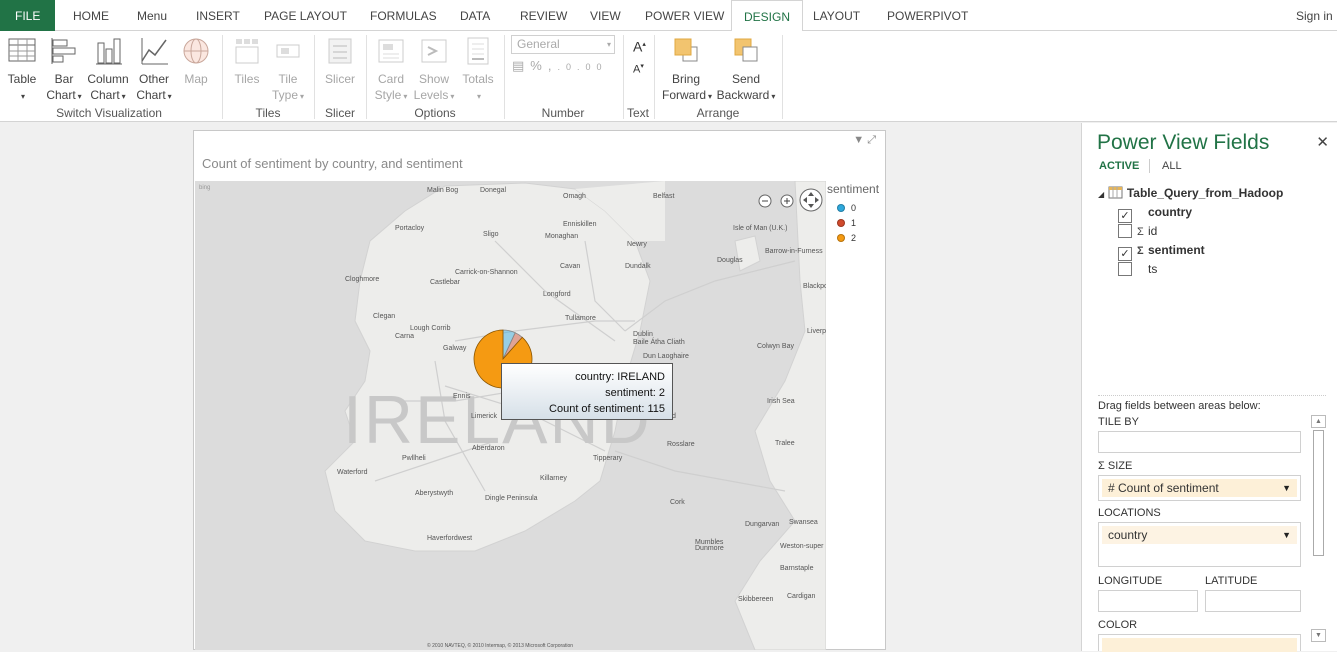 This screenshot has height=652, width=1337. What do you see at coordinates (623, 77) in the screenshot?
I see `group-separator` at bounding box center [623, 77].